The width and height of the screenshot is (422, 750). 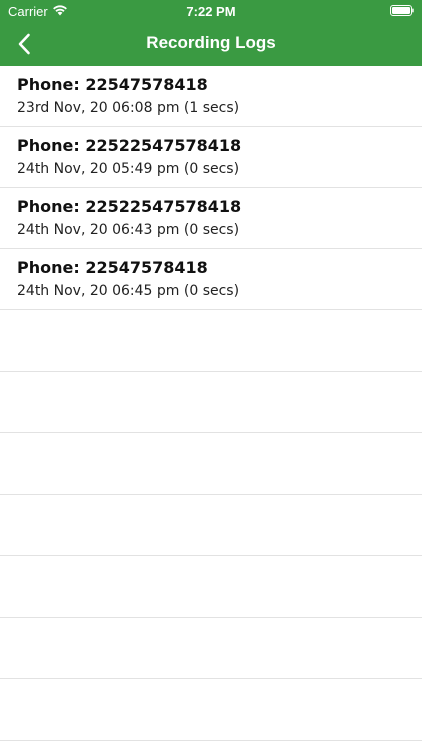 What do you see at coordinates (128, 230) in the screenshot?
I see `log-date: 24th Nov, 20 06:43 pm (0 secs)` at bounding box center [128, 230].